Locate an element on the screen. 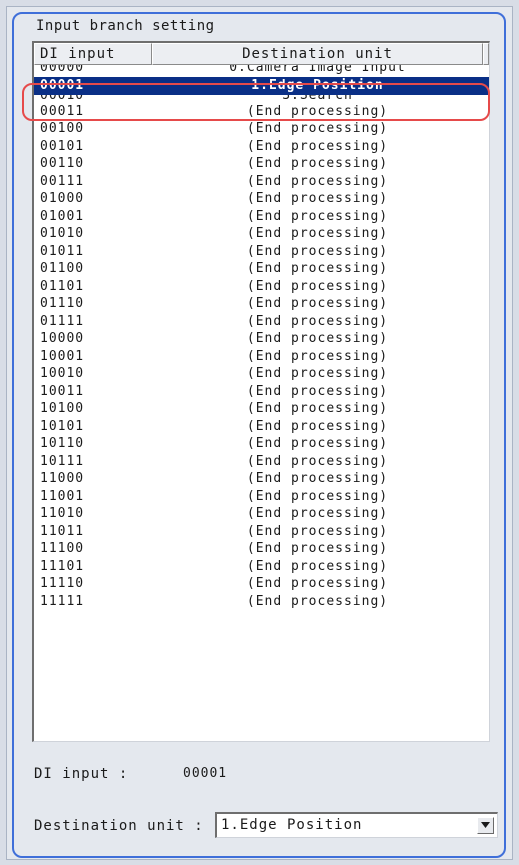 Image resolution: width=519 pixels, height=865 pixels. dropdown-button is located at coordinates (485, 825).